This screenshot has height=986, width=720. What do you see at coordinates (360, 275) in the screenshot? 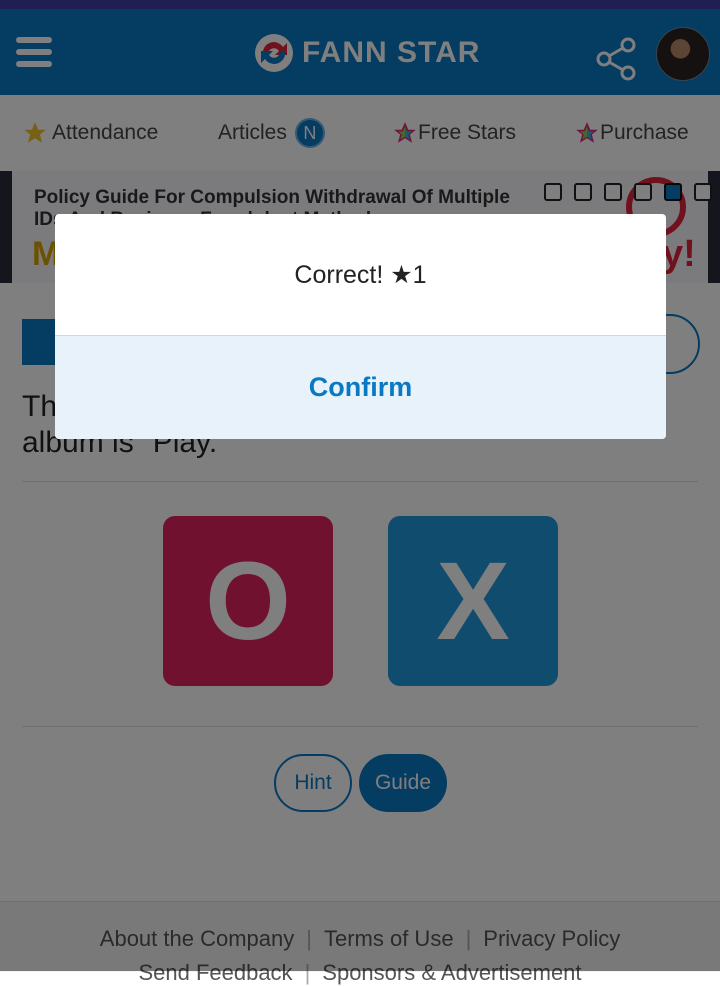
I see `dialog-message: Correct! ★1` at bounding box center [360, 275].